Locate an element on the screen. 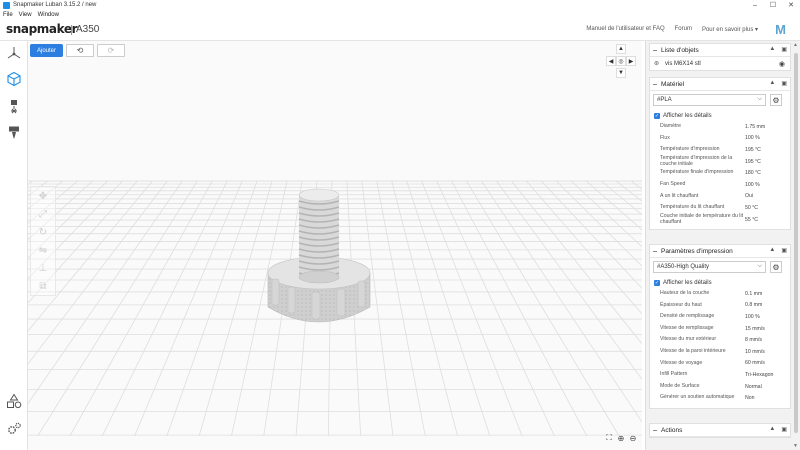  actions-header: Actions ▲ ▣ is located at coordinates (720, 430).